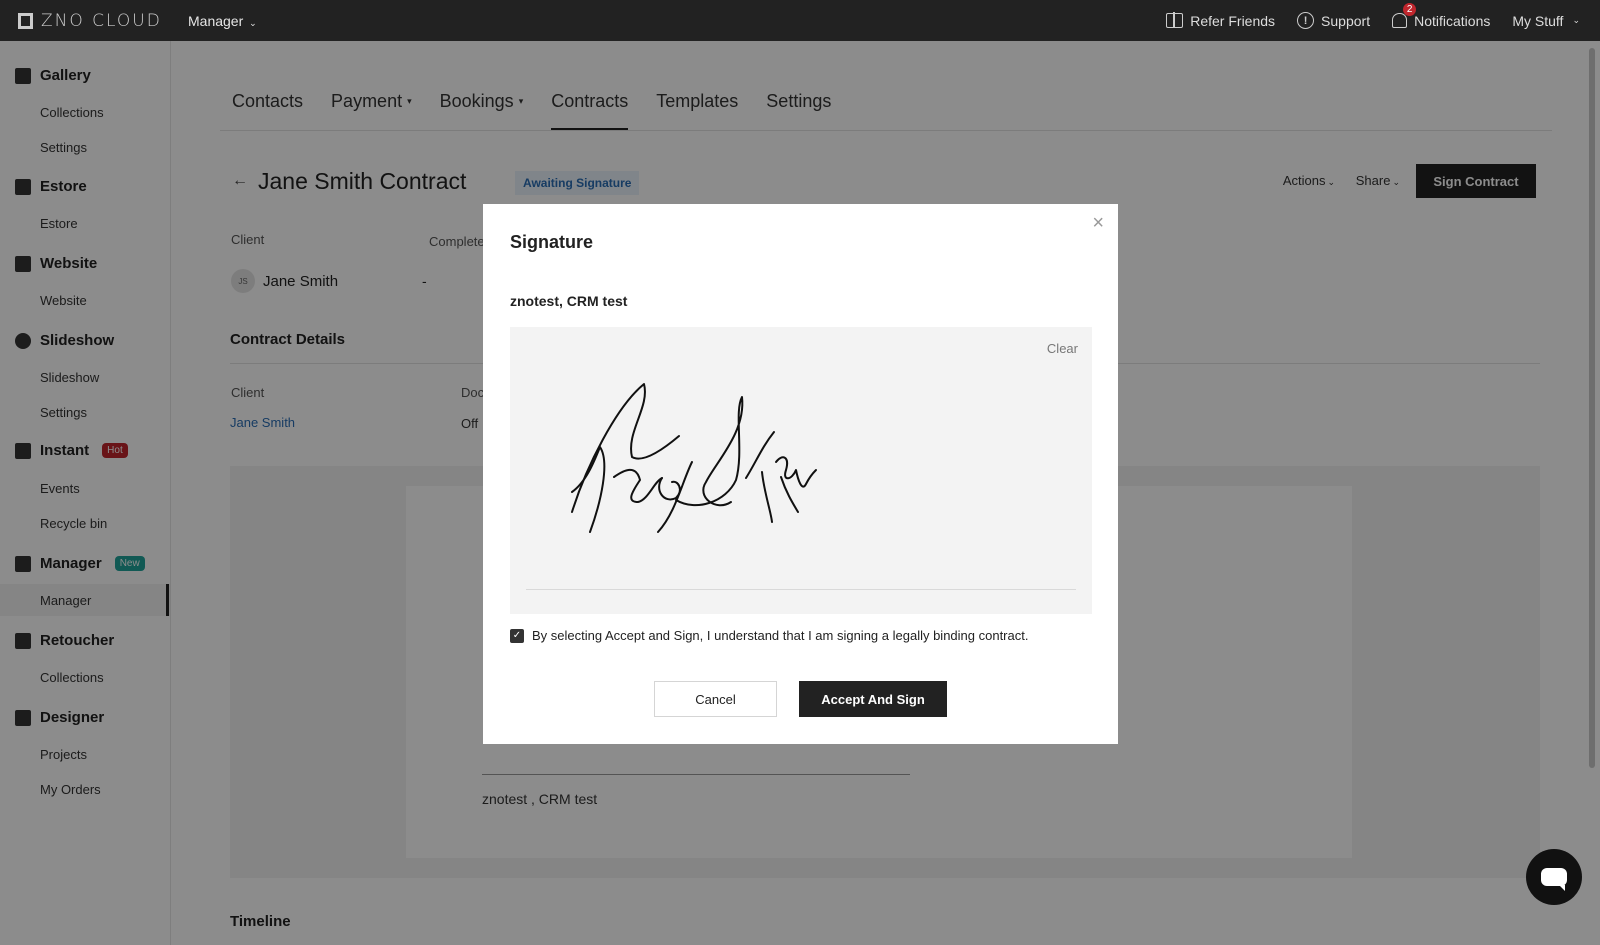 The width and height of the screenshot is (1600, 945). I want to click on refer-friends-link: Refer Friends, so click(1221, 20).